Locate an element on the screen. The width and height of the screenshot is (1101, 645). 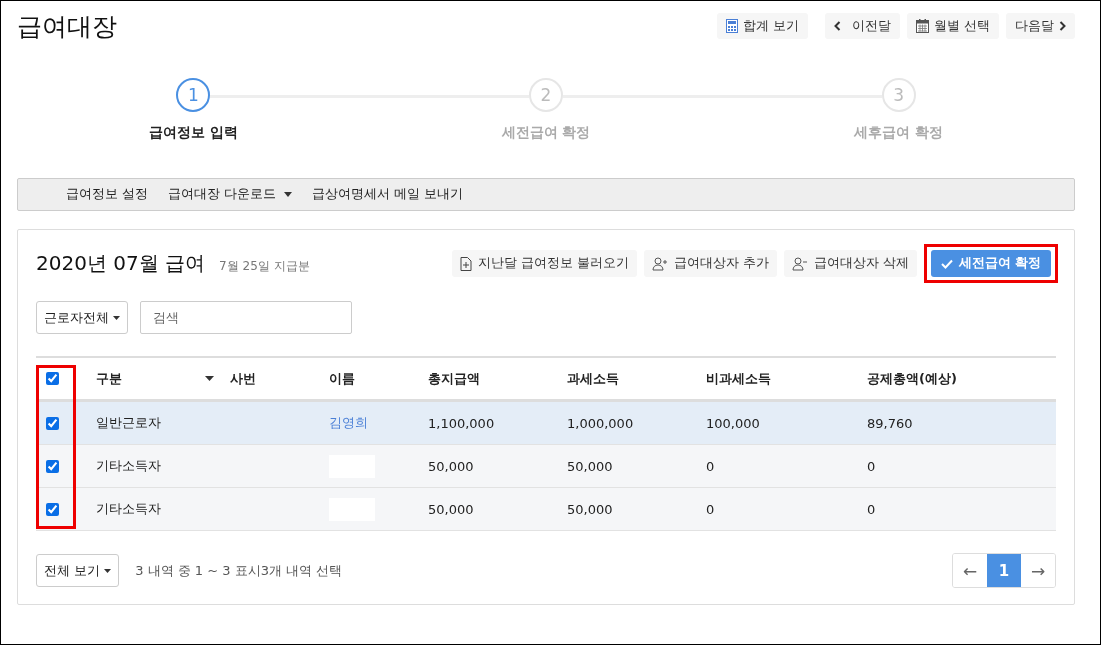
card-title: 2020년 07월 급여 is located at coordinates (121, 263).